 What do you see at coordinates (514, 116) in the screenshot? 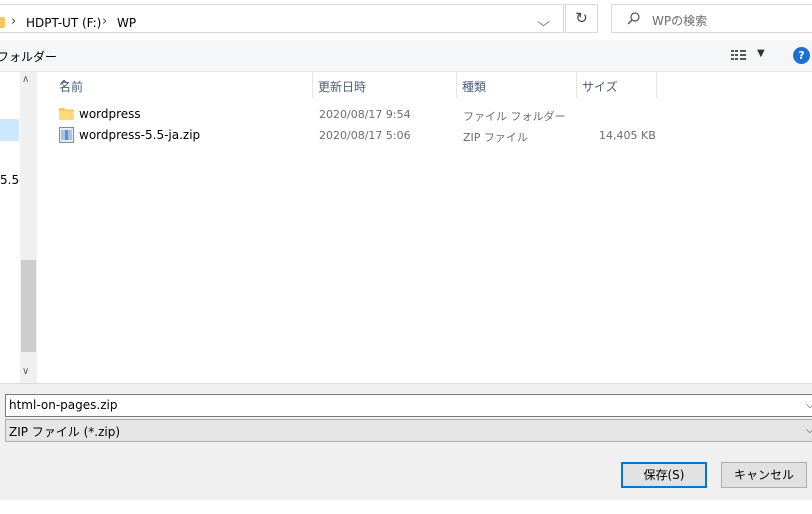
I see `file-type: ファイル フォルダー` at bounding box center [514, 116].